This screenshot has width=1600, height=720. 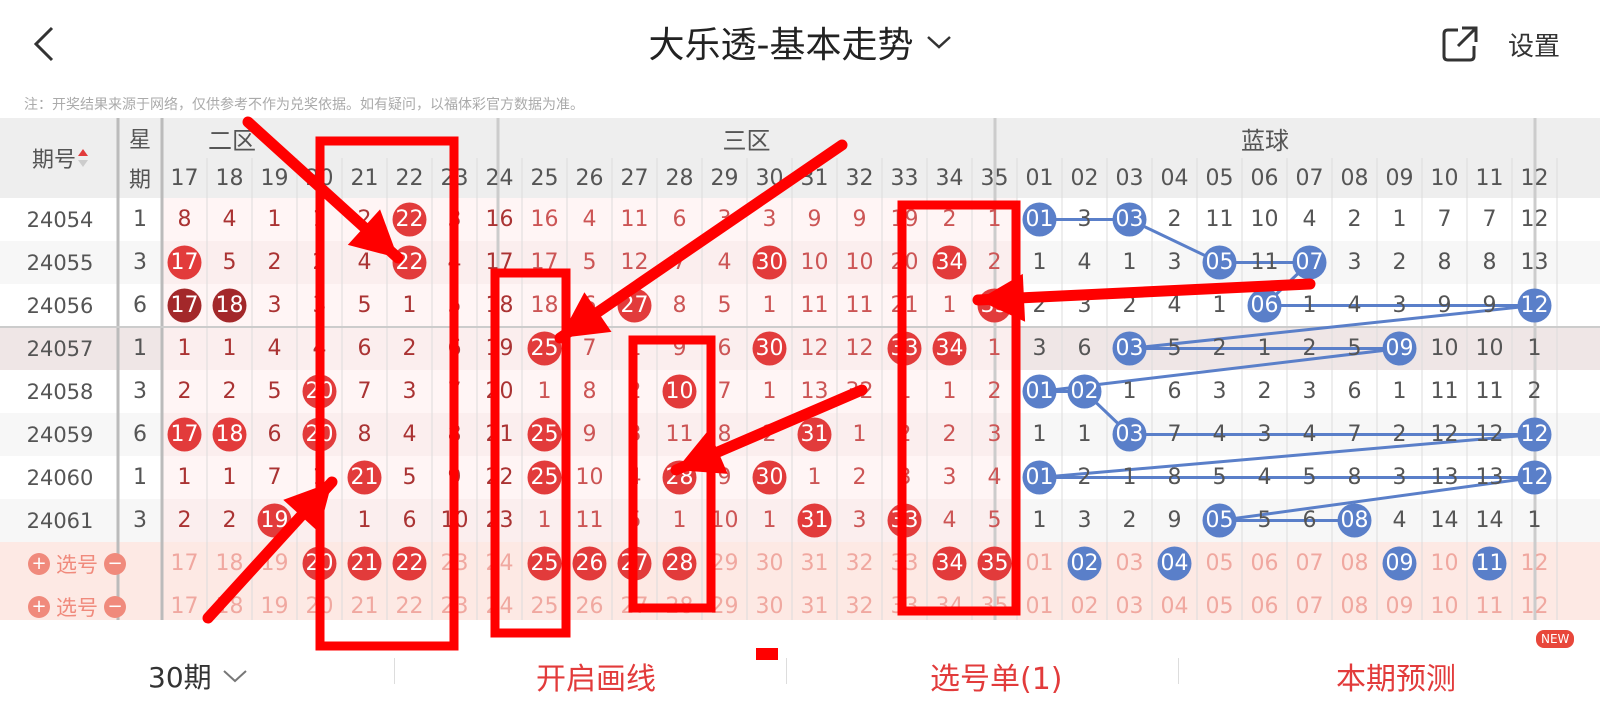 What do you see at coordinates (1219, 219) in the screenshot?
I see `blue-cell: 11` at bounding box center [1219, 219].